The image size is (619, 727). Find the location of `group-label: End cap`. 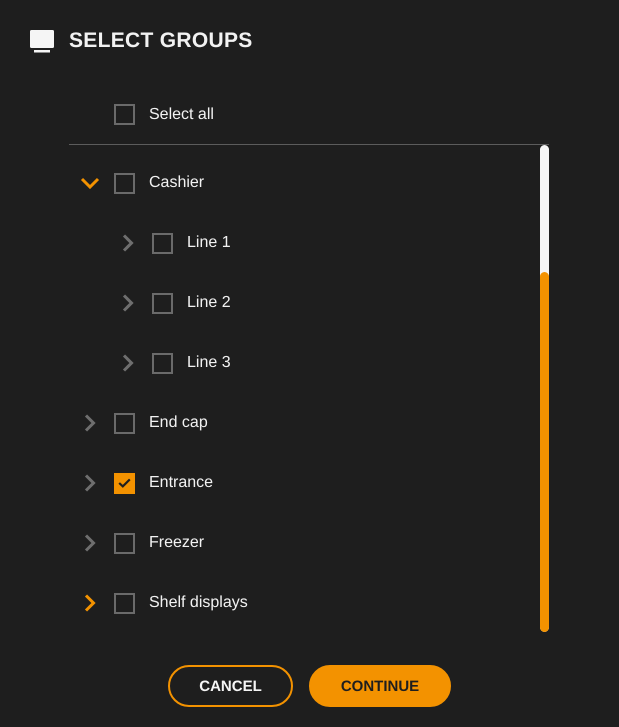

group-label: End cap is located at coordinates (178, 423).